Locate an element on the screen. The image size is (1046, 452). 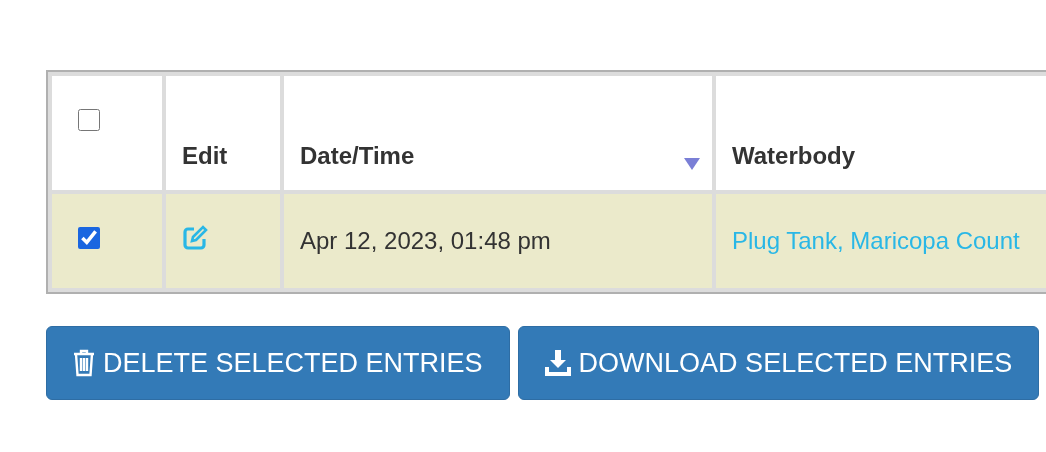
column-header: Edit is located at coordinates (205, 155).